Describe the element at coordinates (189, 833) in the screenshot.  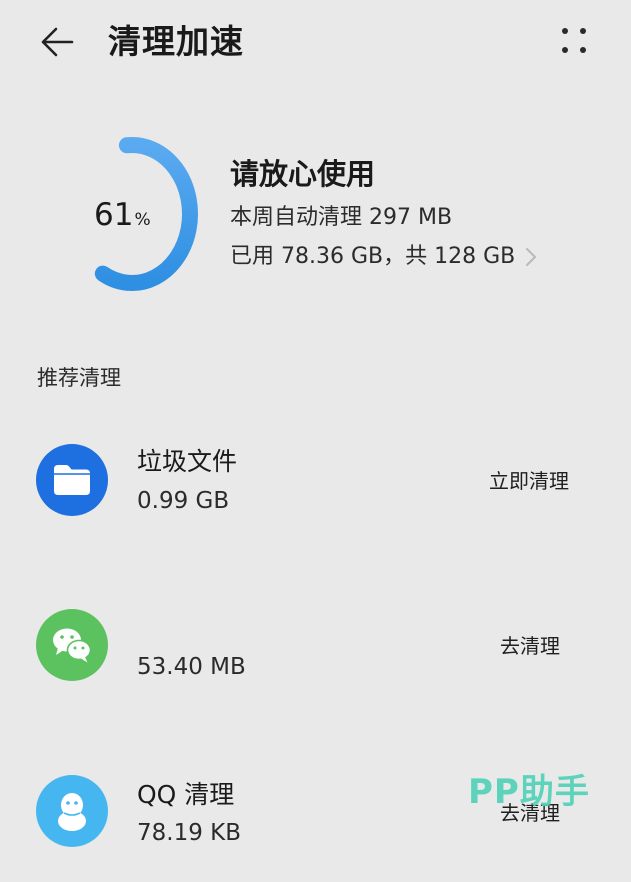
I see `item-size: 78.19 KB` at that location.